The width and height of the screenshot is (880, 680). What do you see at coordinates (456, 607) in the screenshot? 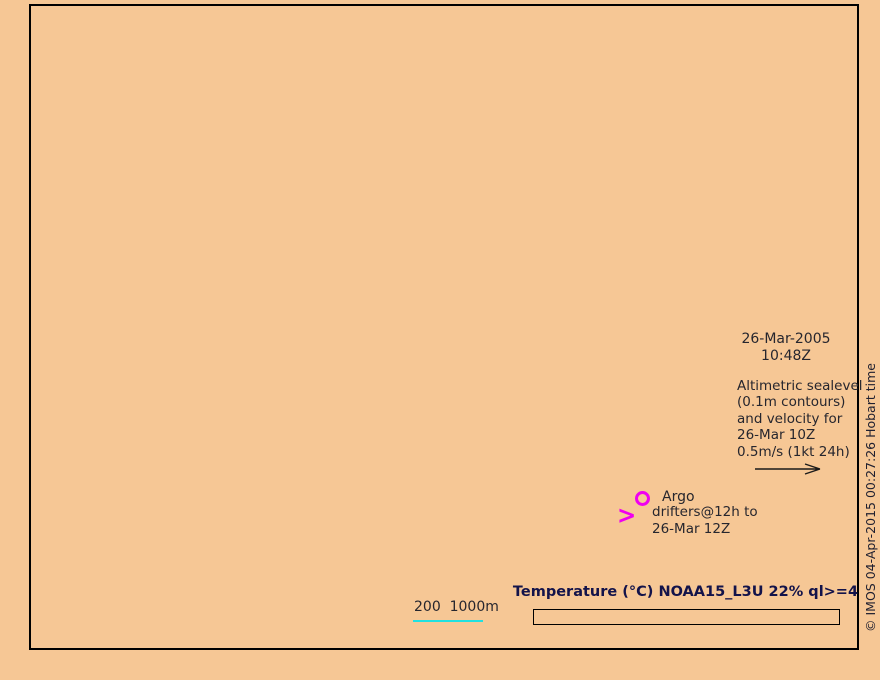
I see `depth-contour-legend: 200 1000m` at bounding box center [456, 607].